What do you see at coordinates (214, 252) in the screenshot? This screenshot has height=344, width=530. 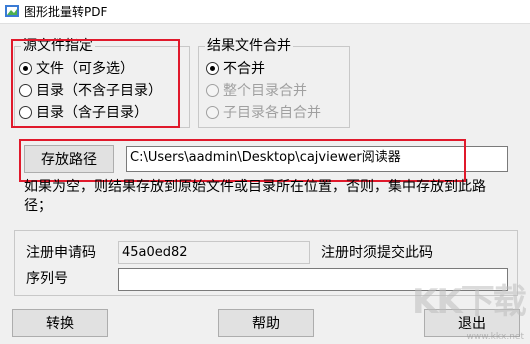 I see `request-code-field: 45a0ed82` at bounding box center [214, 252].